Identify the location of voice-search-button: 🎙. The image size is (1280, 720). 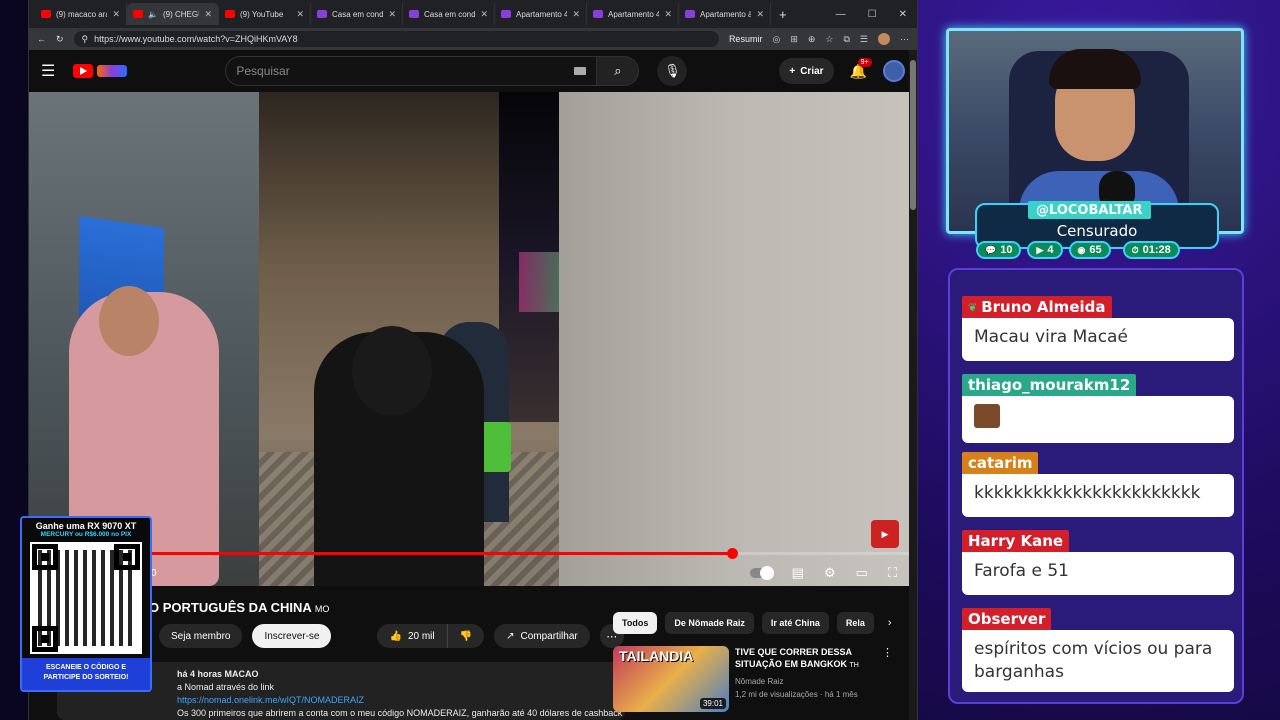
(672, 71).